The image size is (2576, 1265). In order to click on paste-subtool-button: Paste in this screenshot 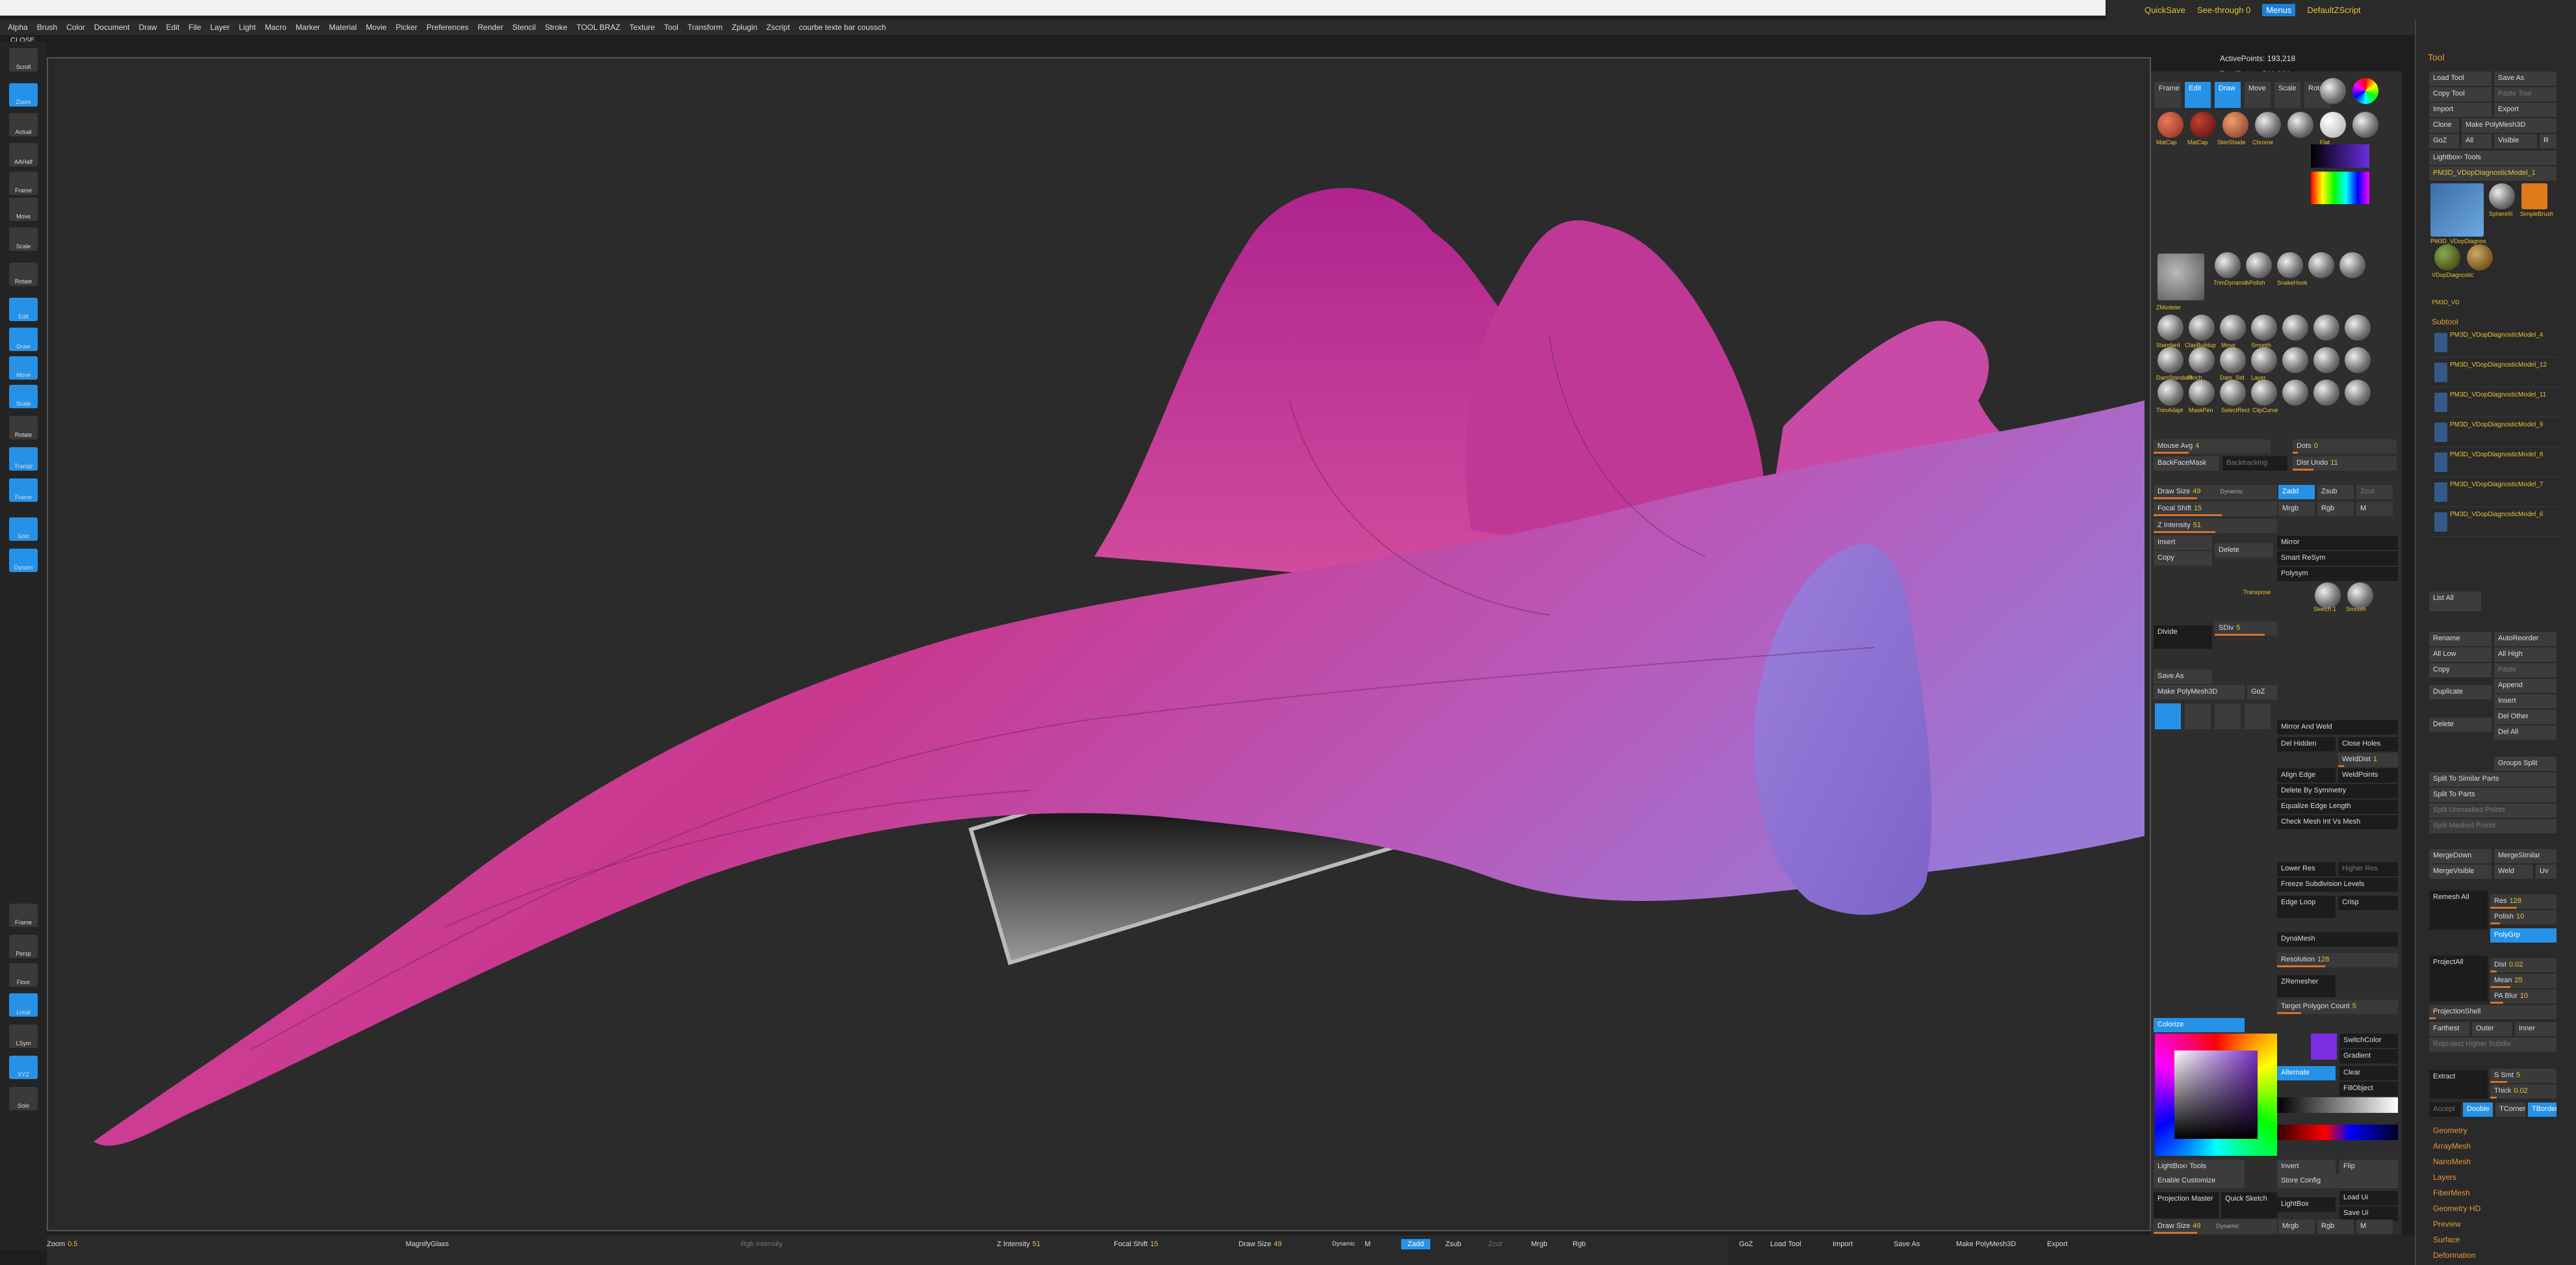, I will do `click(2525, 670)`.